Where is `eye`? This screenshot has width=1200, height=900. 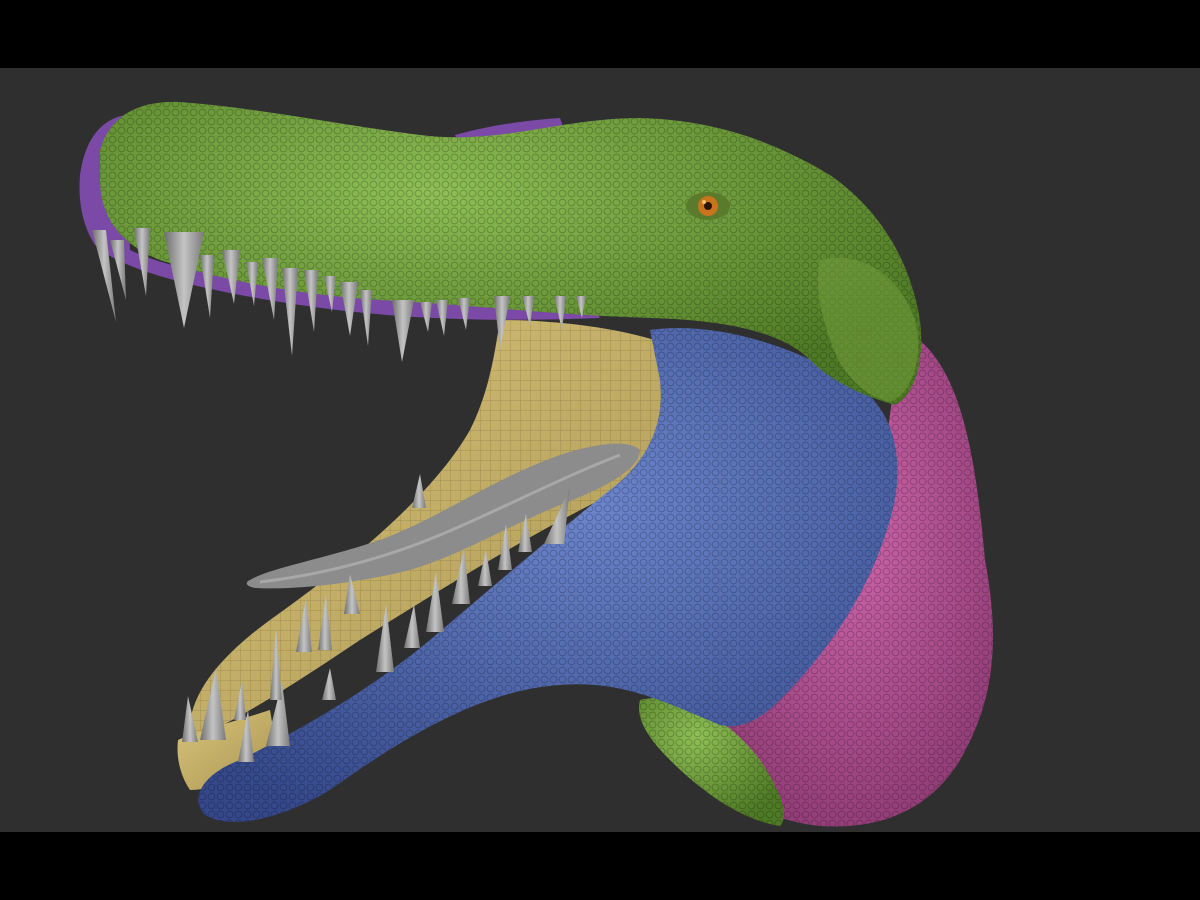
eye is located at coordinates (708, 206).